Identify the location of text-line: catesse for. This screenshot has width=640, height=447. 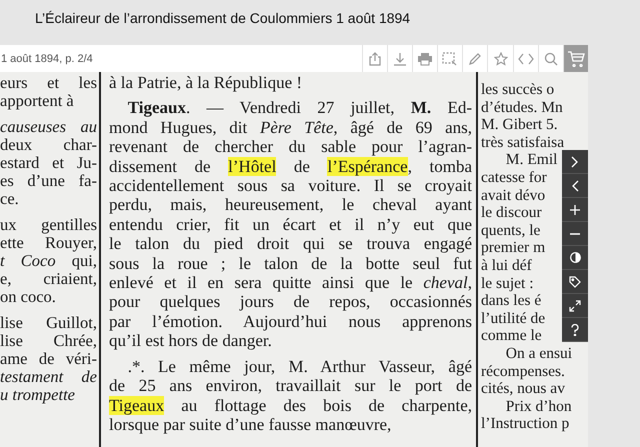
(514, 177).